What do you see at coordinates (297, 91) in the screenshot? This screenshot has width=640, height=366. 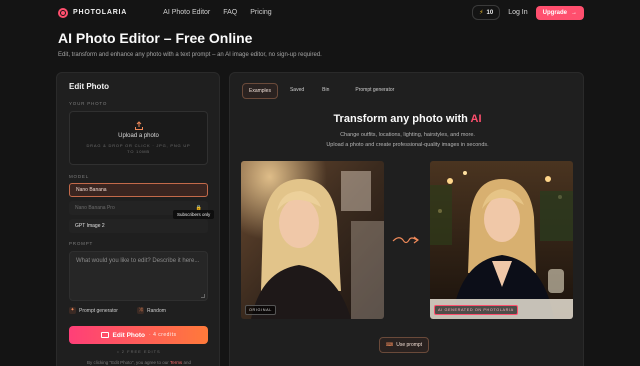 I see `tab-saved: Saved` at bounding box center [297, 91].